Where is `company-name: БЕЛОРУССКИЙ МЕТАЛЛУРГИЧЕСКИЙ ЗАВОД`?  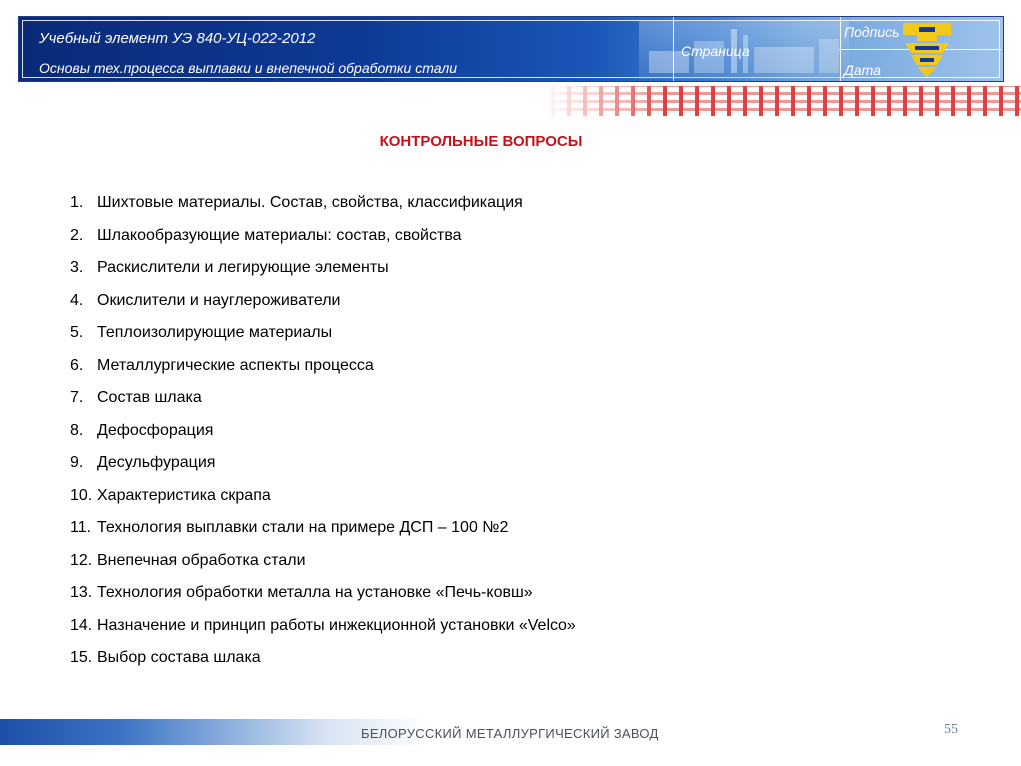
company-name: БЕЛОРУССКИЙ МЕТАЛЛУРГИЧЕСКИЙ ЗАВОД is located at coordinates (510, 733).